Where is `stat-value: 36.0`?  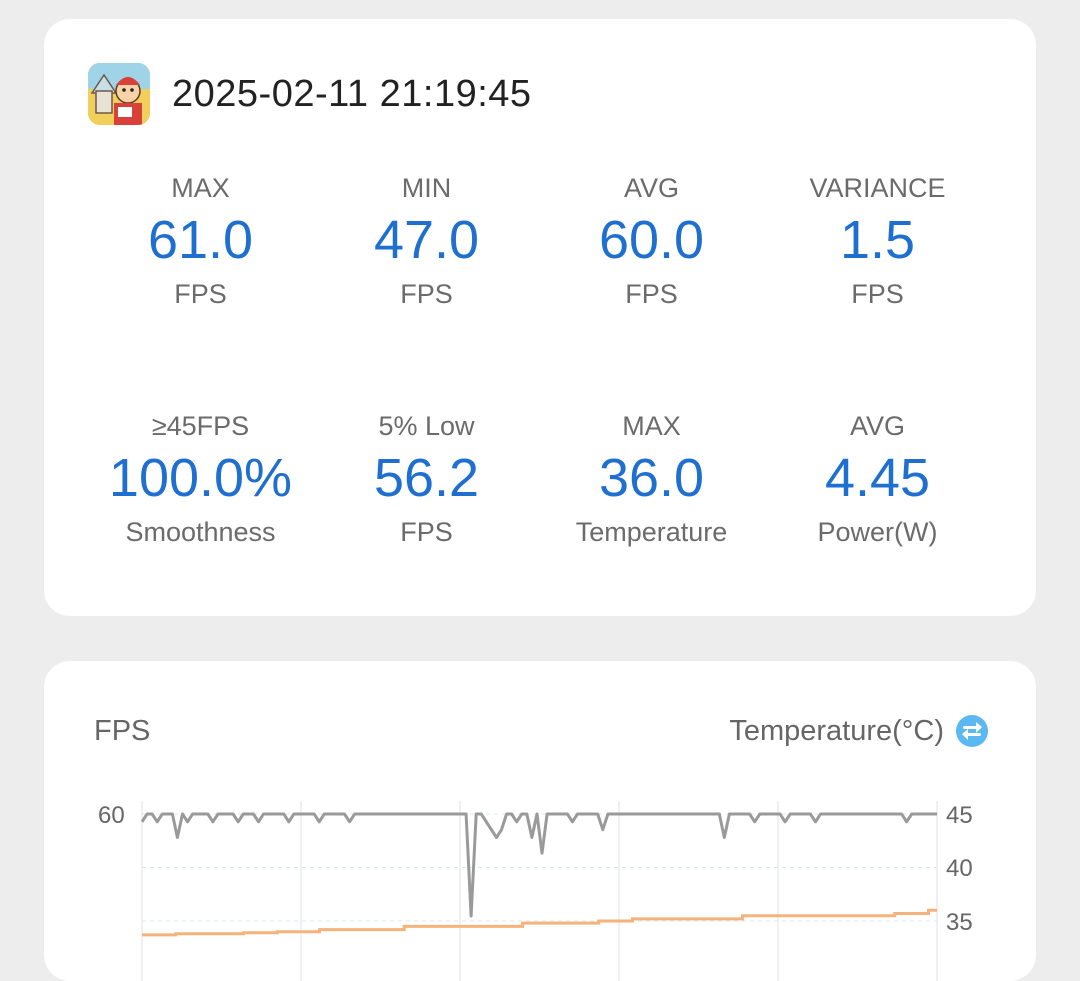
stat-value: 36.0 is located at coordinates (651, 478).